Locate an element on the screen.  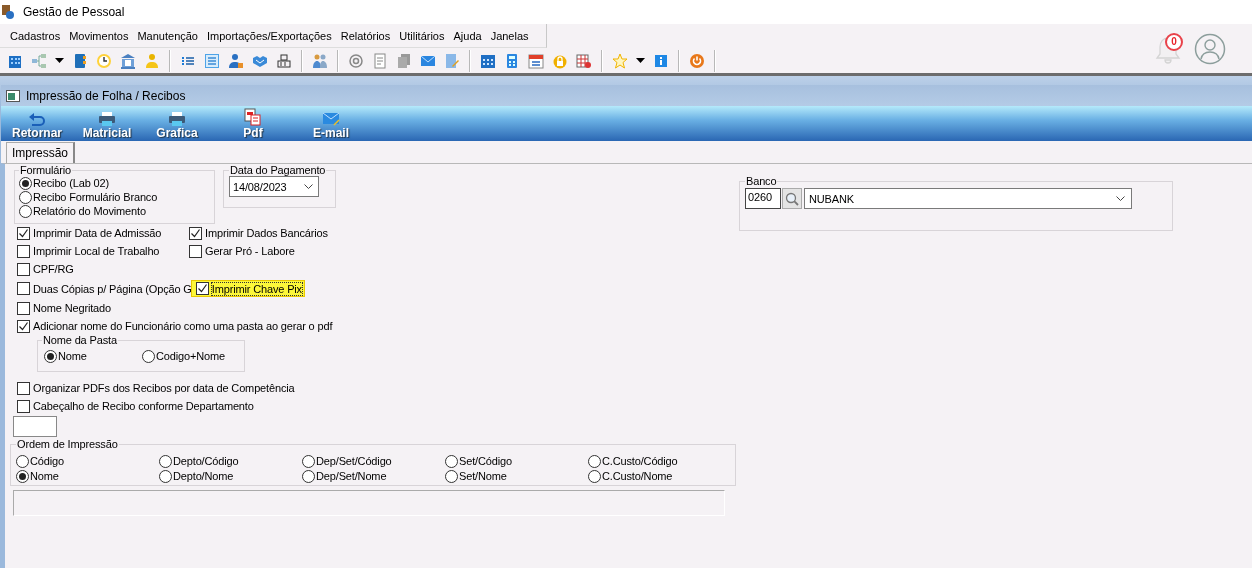
bank-icon is located at coordinates (128, 60).